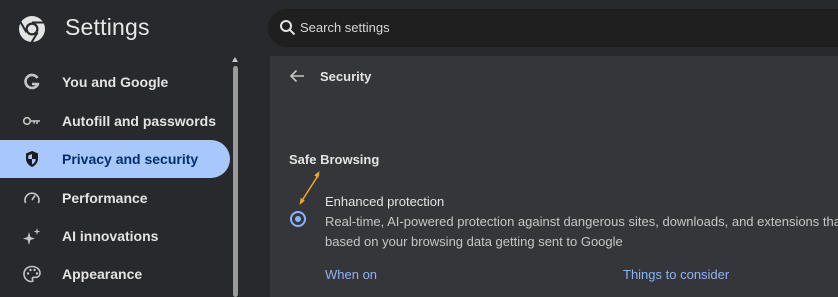 The height and width of the screenshot is (297, 838). Describe the element at coordinates (384, 201) in the screenshot. I see `option-title: Enhanced protection` at that location.